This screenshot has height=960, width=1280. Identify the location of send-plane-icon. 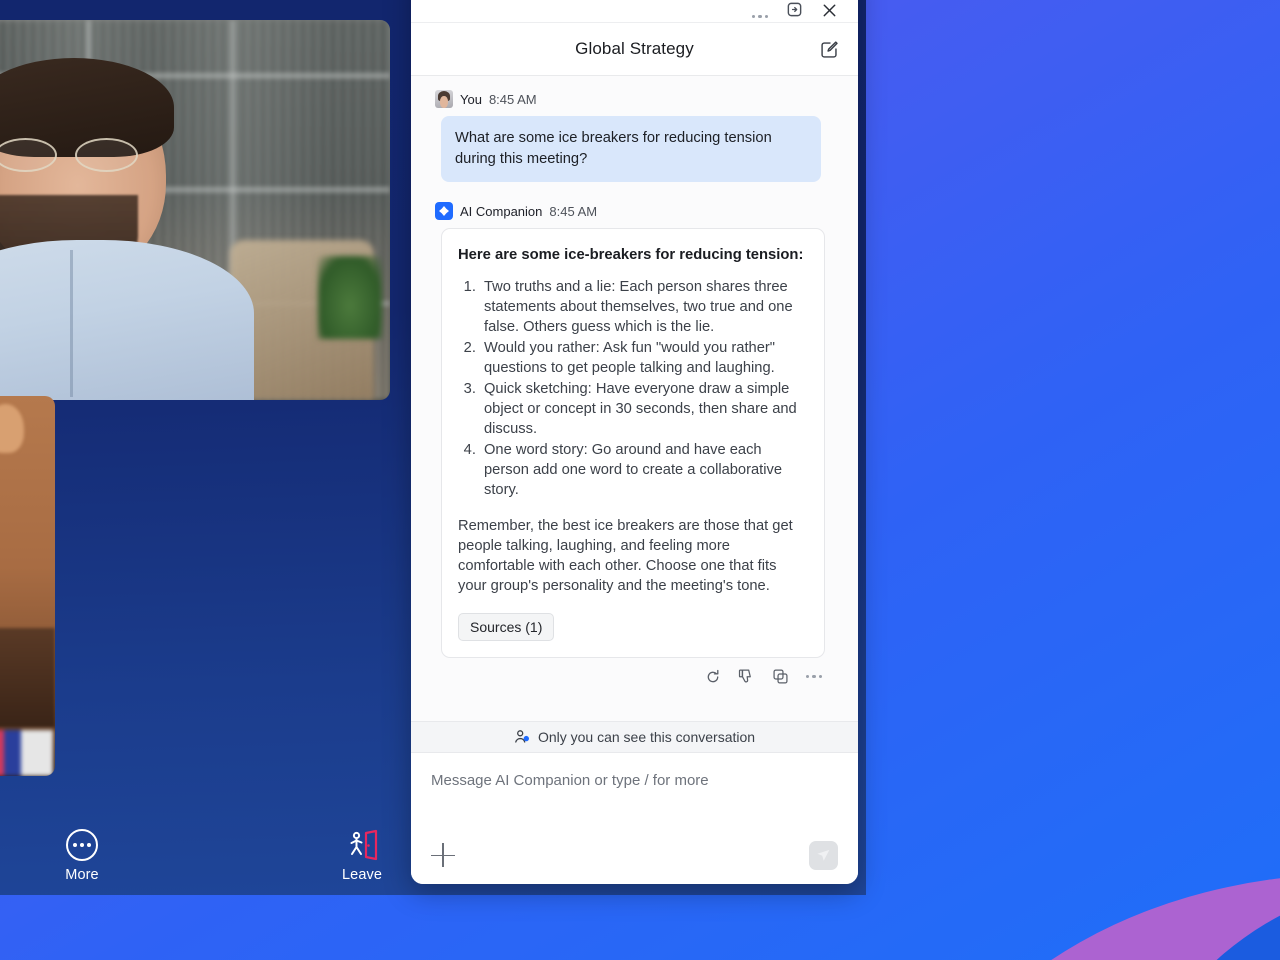
(823, 855).